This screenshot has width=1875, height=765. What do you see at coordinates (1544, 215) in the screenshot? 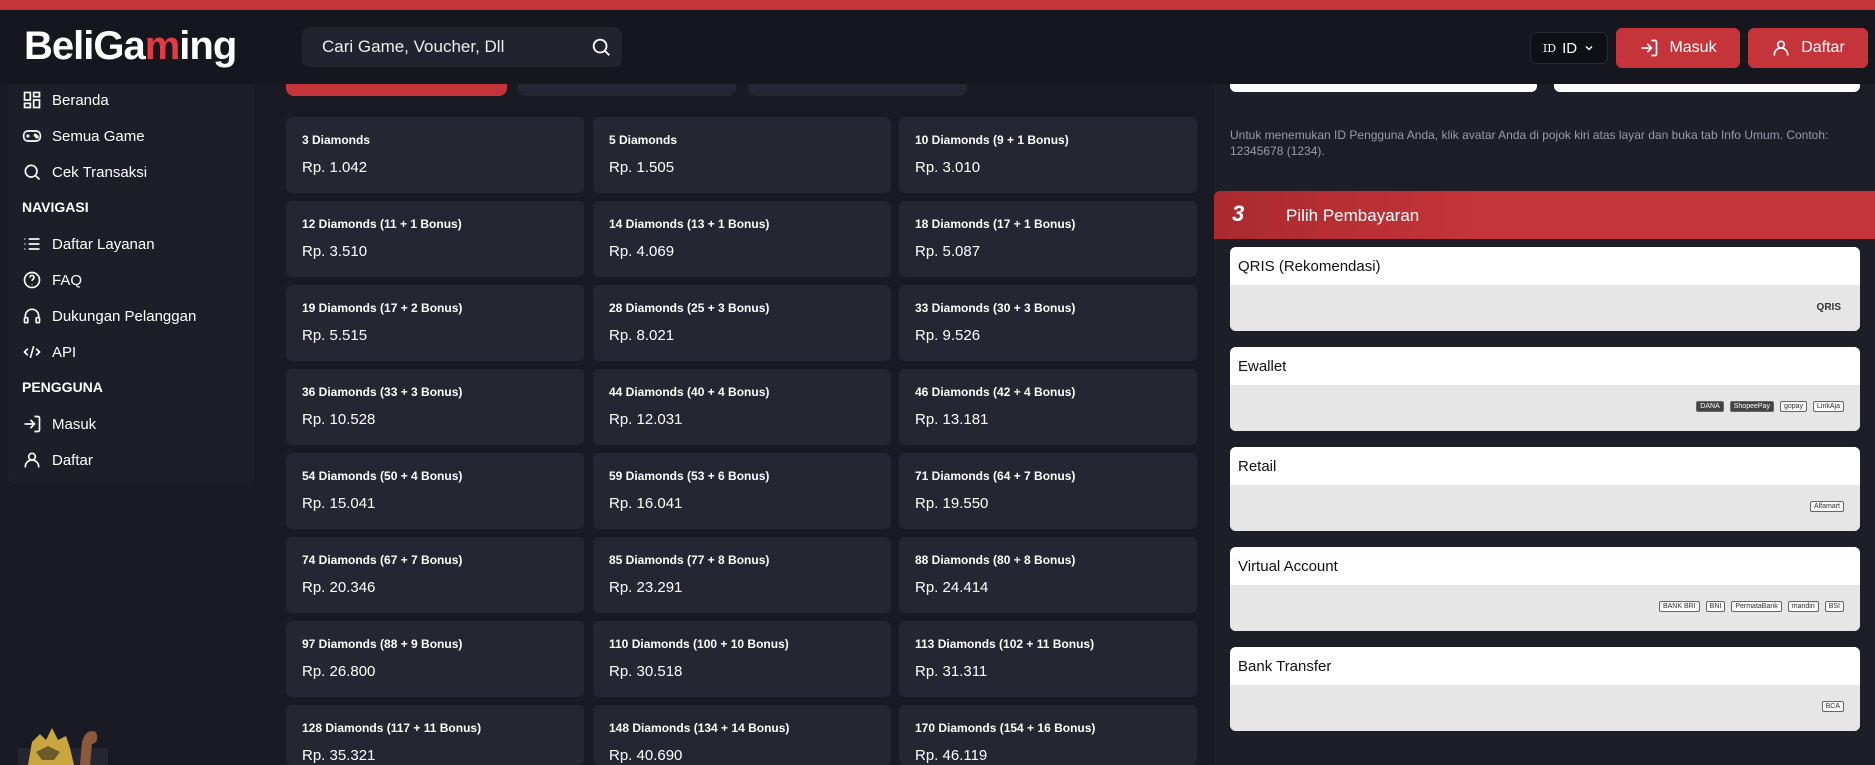
I see `payment-step-header: 3 Pilih Pembayaran` at bounding box center [1544, 215].